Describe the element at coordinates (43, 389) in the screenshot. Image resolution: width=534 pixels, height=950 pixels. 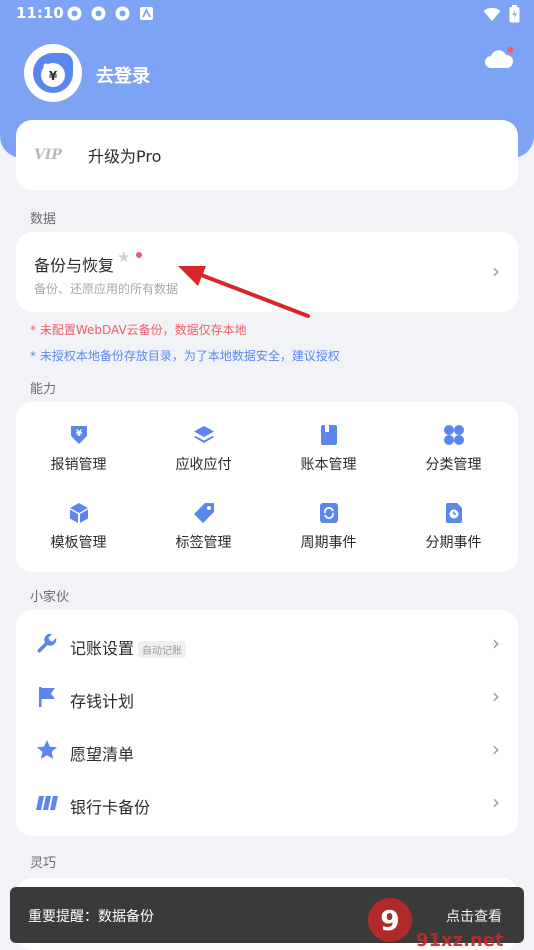
I see `section-title-ability: 能力` at that location.